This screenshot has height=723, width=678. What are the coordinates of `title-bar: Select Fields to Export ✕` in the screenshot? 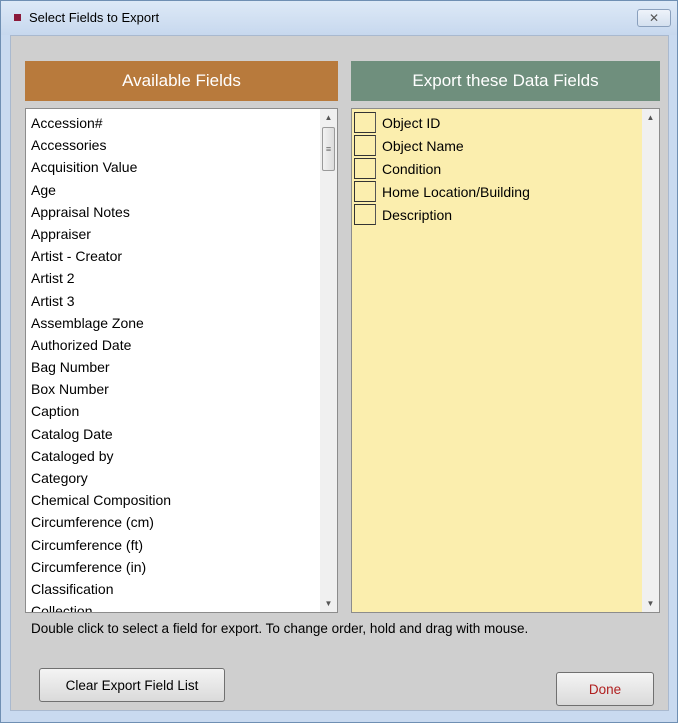 It's located at (339, 18).